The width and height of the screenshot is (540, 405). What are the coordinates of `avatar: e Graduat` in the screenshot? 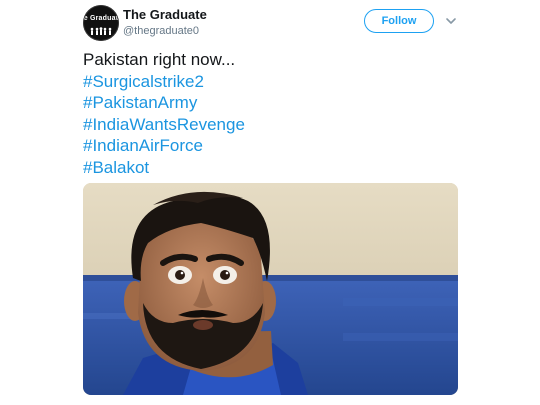 It's located at (101, 23).